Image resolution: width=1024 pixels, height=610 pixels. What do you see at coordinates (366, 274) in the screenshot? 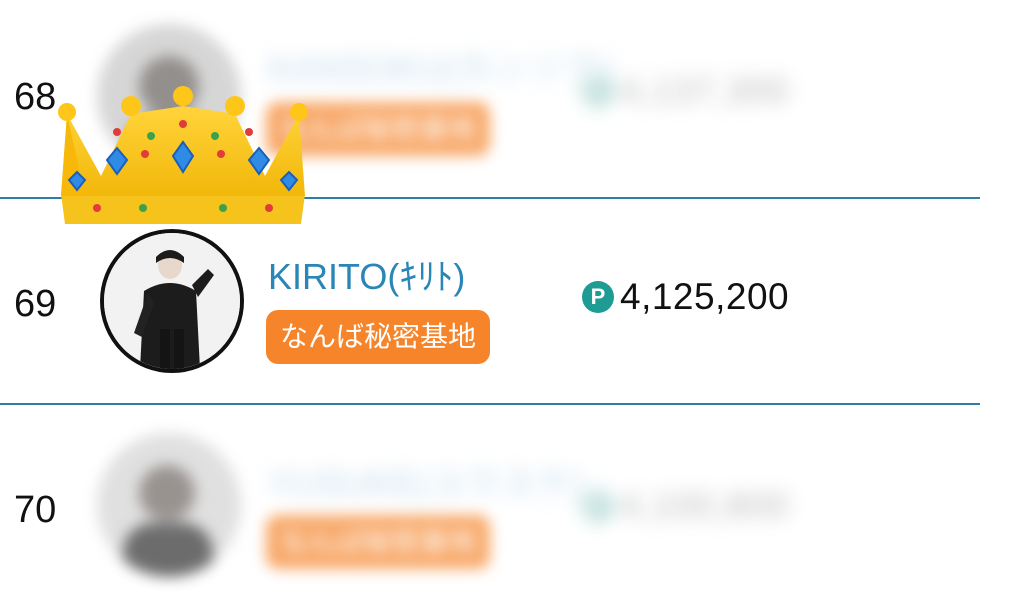
I see `user-name: KIRITO(ｷﾘﾄ)` at bounding box center [366, 274].